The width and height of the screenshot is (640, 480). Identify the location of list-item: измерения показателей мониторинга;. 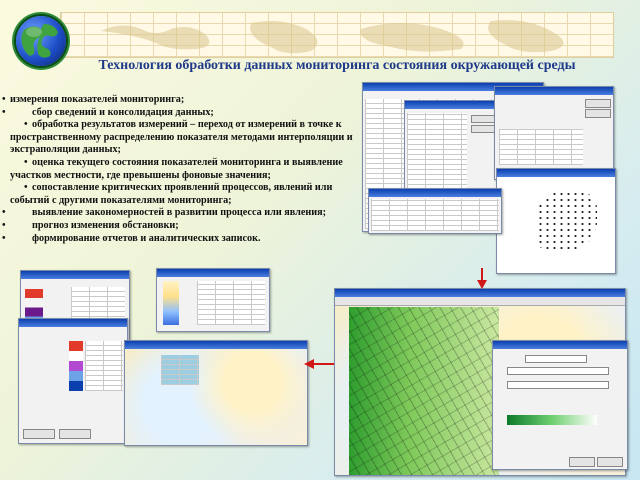
(181, 100).